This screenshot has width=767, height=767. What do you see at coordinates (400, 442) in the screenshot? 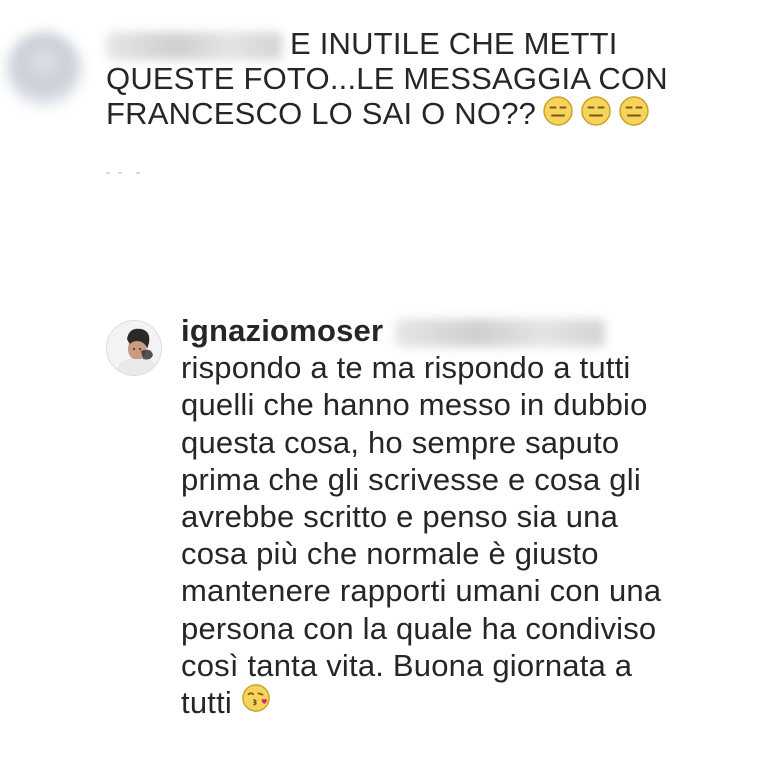
I see `comment-reply-line-3: questa cosa, ho sempre saputo` at bounding box center [400, 442].